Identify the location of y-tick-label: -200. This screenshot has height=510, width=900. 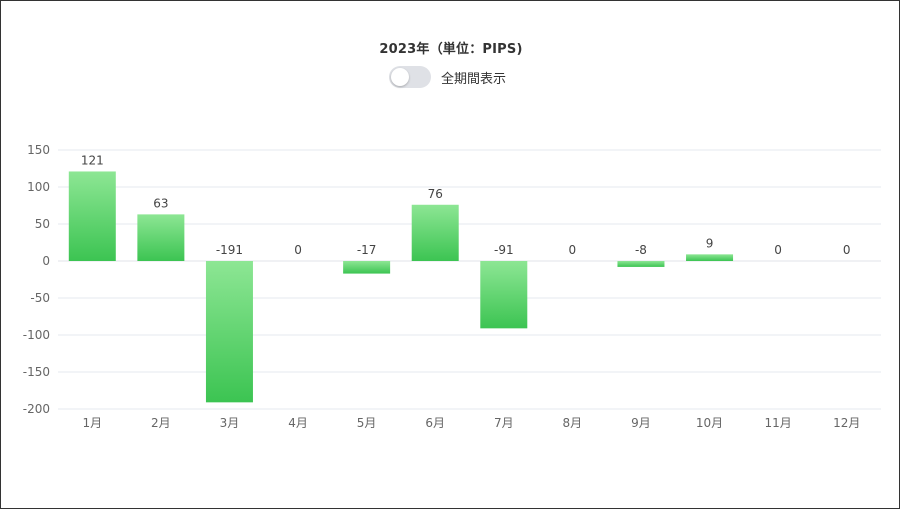
(36, 409).